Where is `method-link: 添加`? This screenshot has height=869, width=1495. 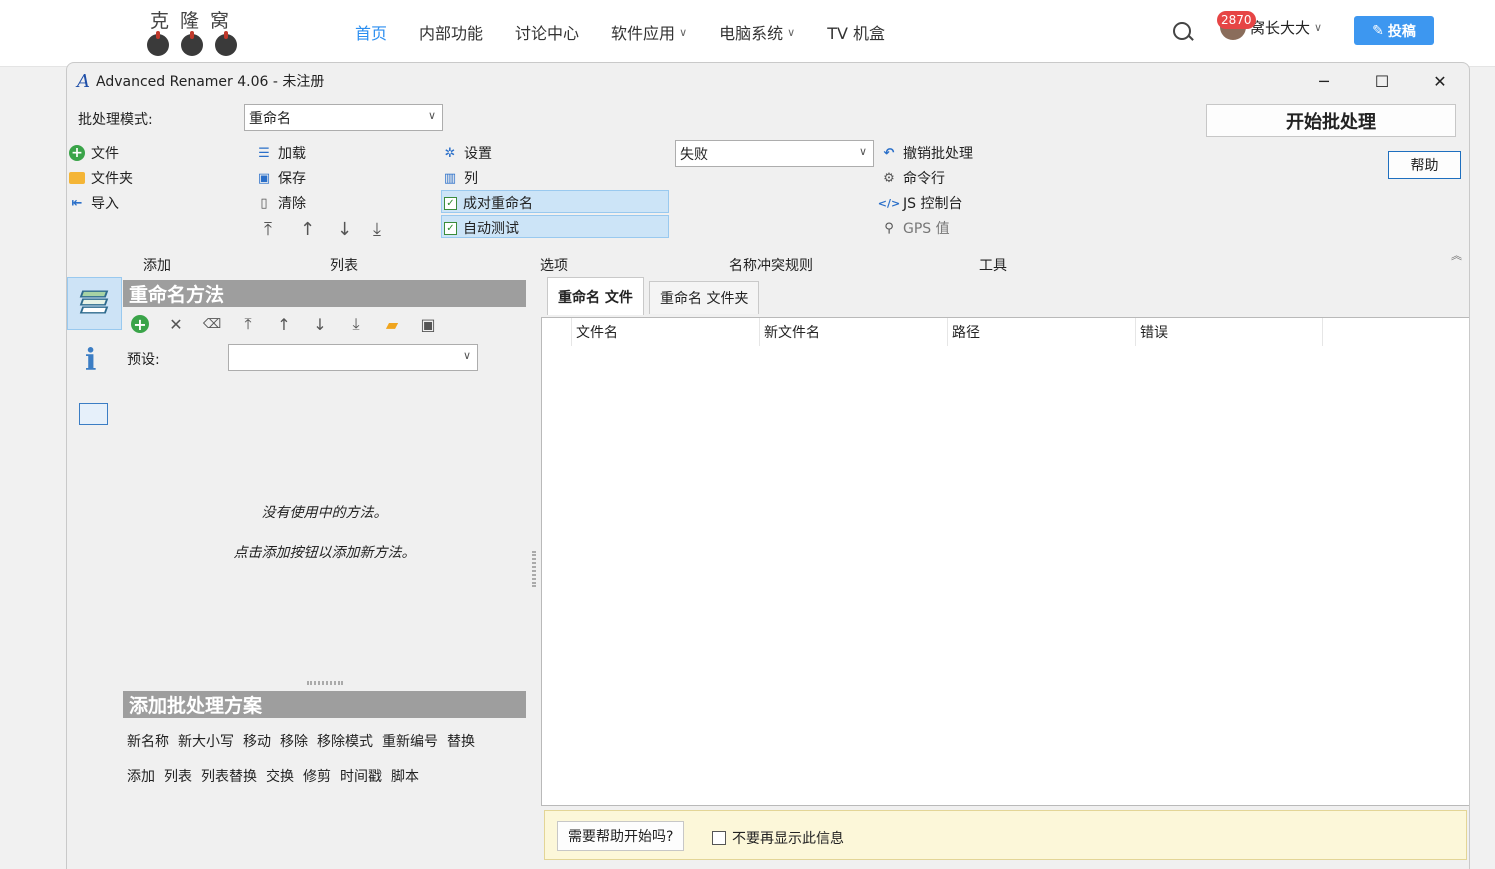 method-link: 添加 is located at coordinates (141, 776).